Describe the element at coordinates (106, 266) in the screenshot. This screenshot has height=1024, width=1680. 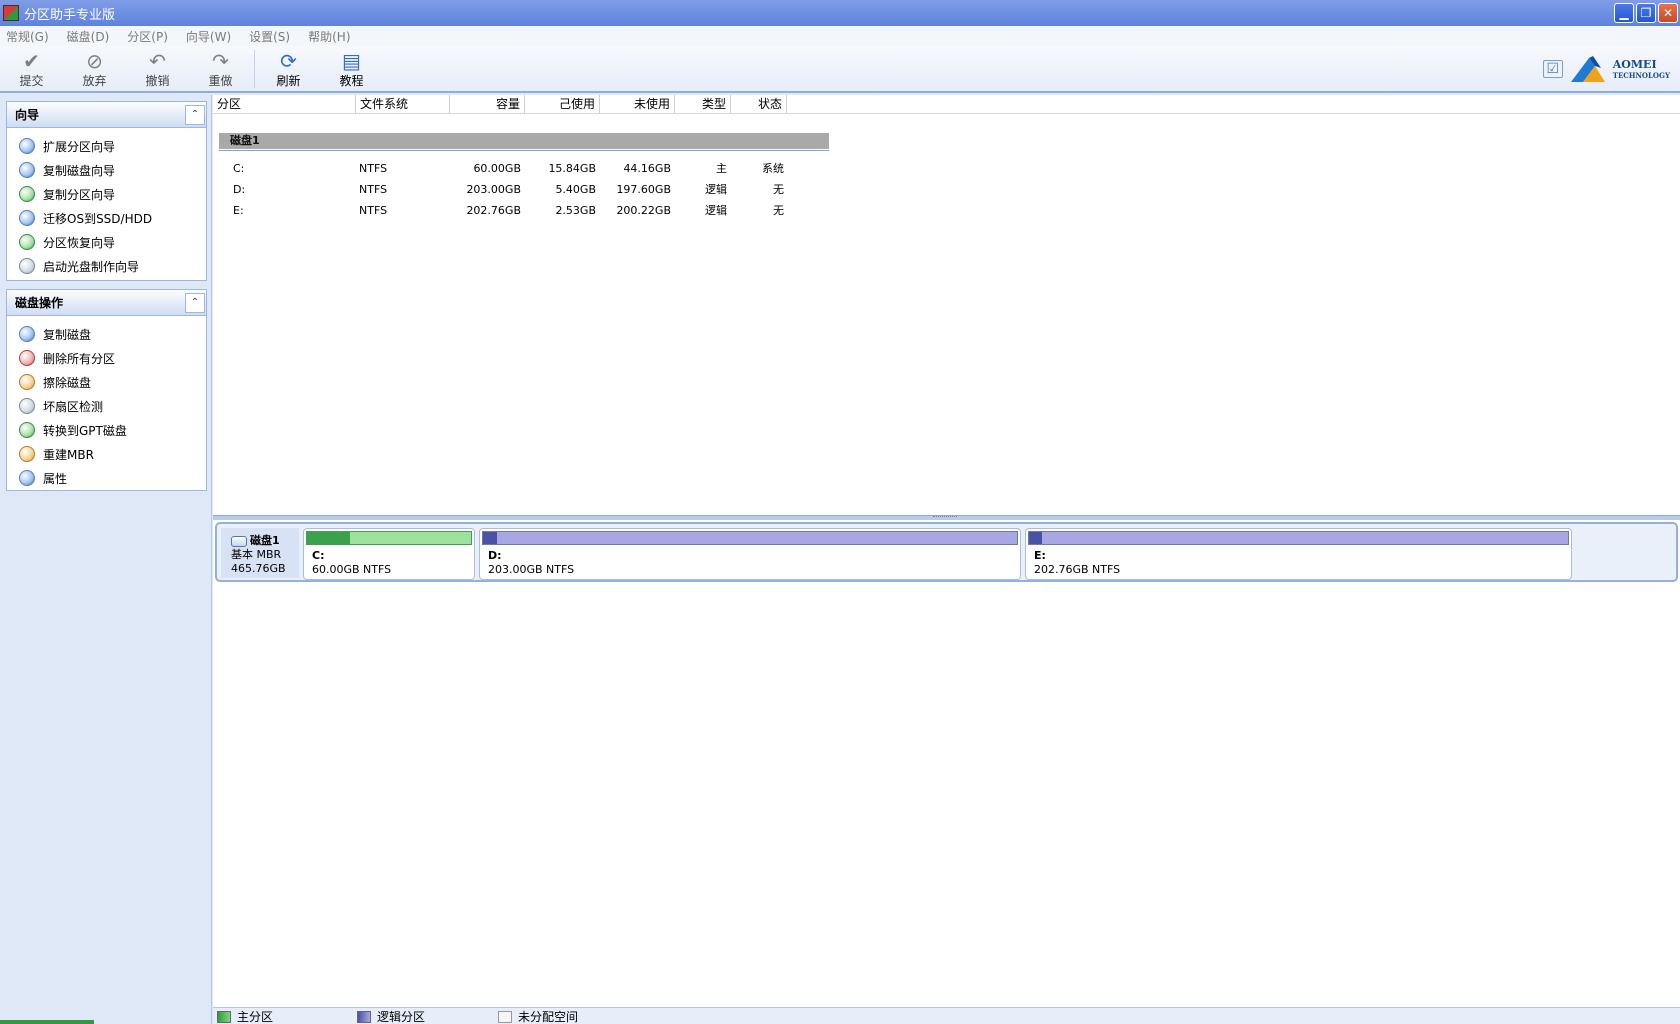
I see `wizard-item-bootable-cd: 启动光盘制作向导` at that location.